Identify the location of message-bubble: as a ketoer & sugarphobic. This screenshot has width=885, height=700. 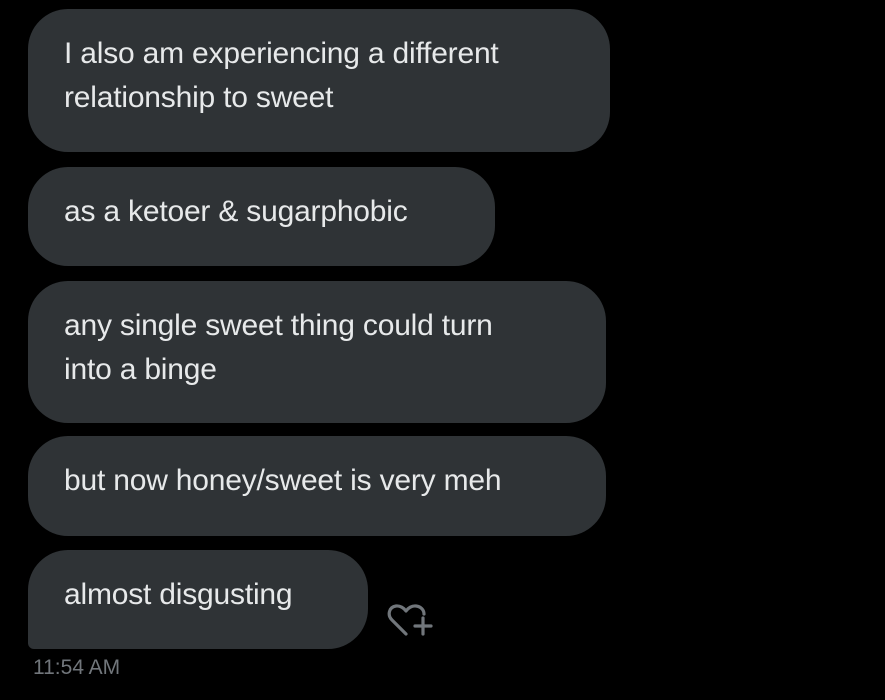
(261, 216).